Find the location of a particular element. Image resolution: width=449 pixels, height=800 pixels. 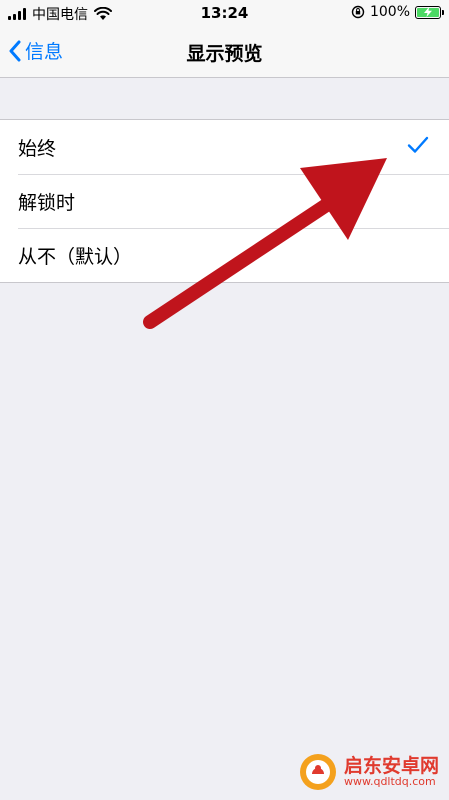

watermark: 启东安卓网 www.qdltdq.com is located at coordinates (368, 772).